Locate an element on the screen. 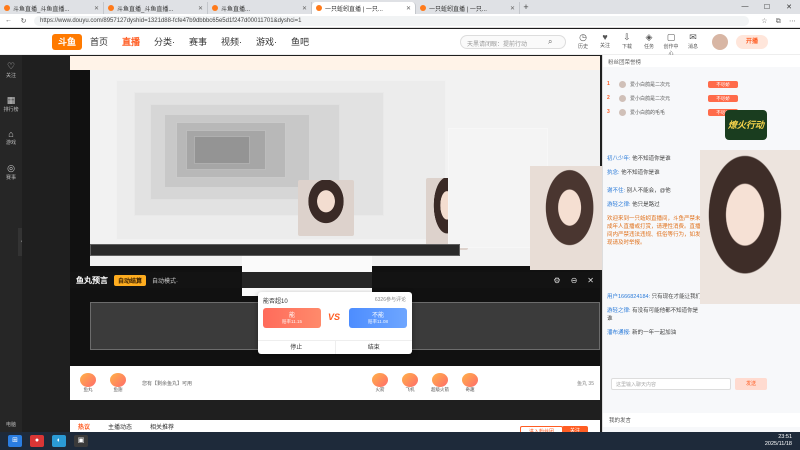 This screenshot has width=800, height=450. heart-icon: ♥ is located at coordinates (605, 37).